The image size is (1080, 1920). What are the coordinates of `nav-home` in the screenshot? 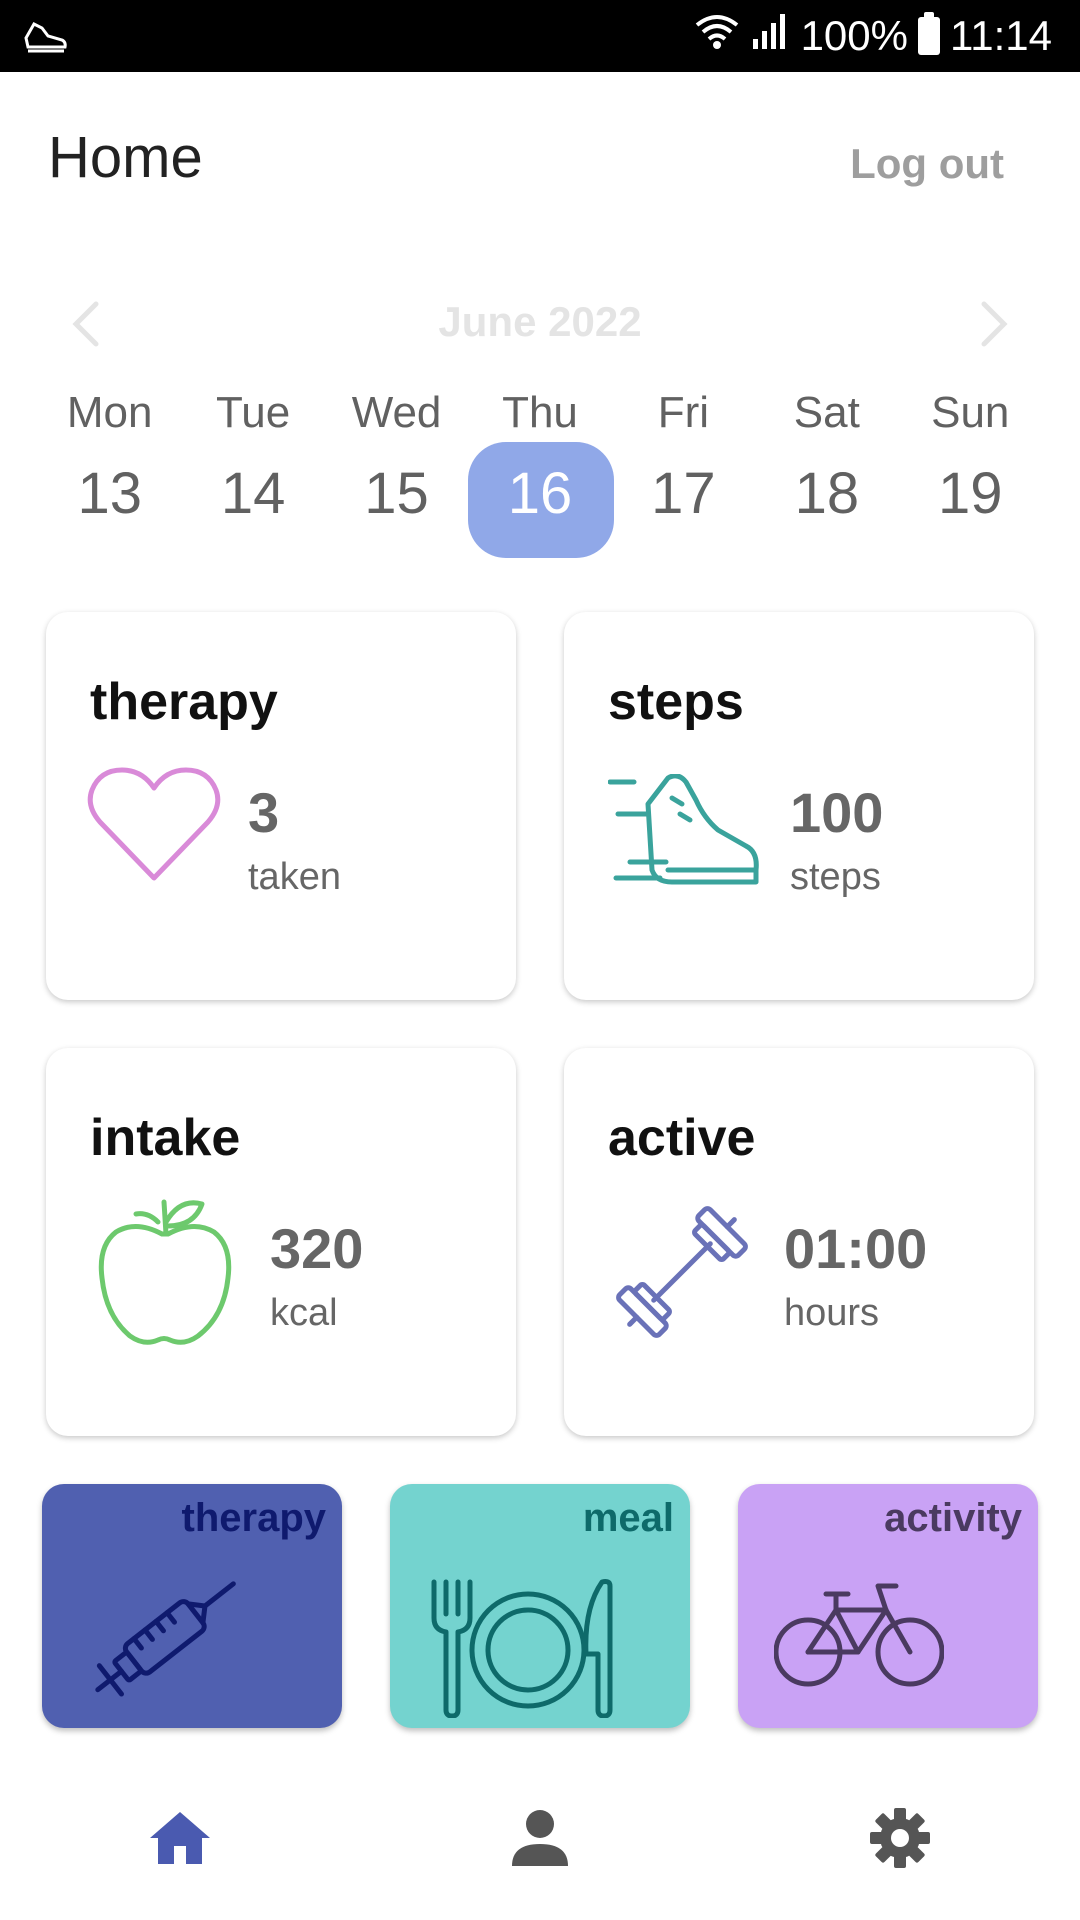 It's located at (180, 1840).